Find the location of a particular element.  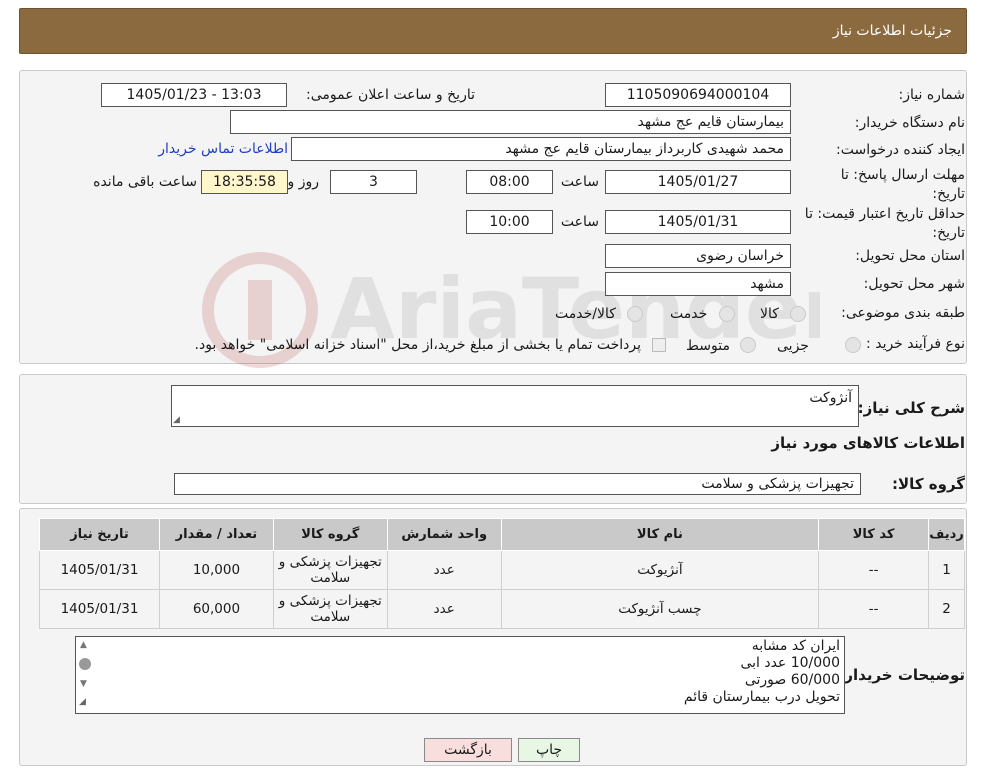

days-remaining-field: 3 is located at coordinates (373, 182).